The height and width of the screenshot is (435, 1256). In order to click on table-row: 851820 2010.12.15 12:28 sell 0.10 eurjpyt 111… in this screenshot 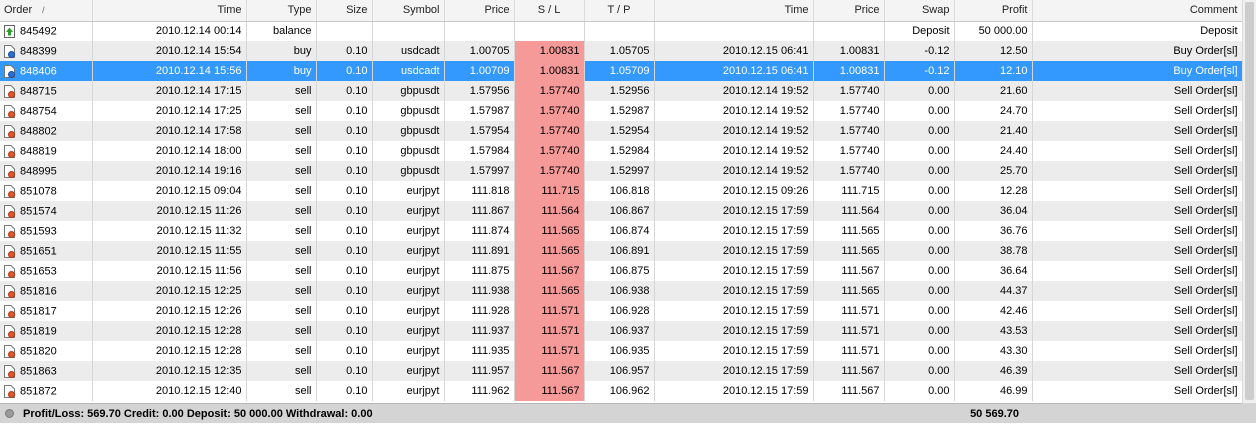, I will do `click(621, 351)`.